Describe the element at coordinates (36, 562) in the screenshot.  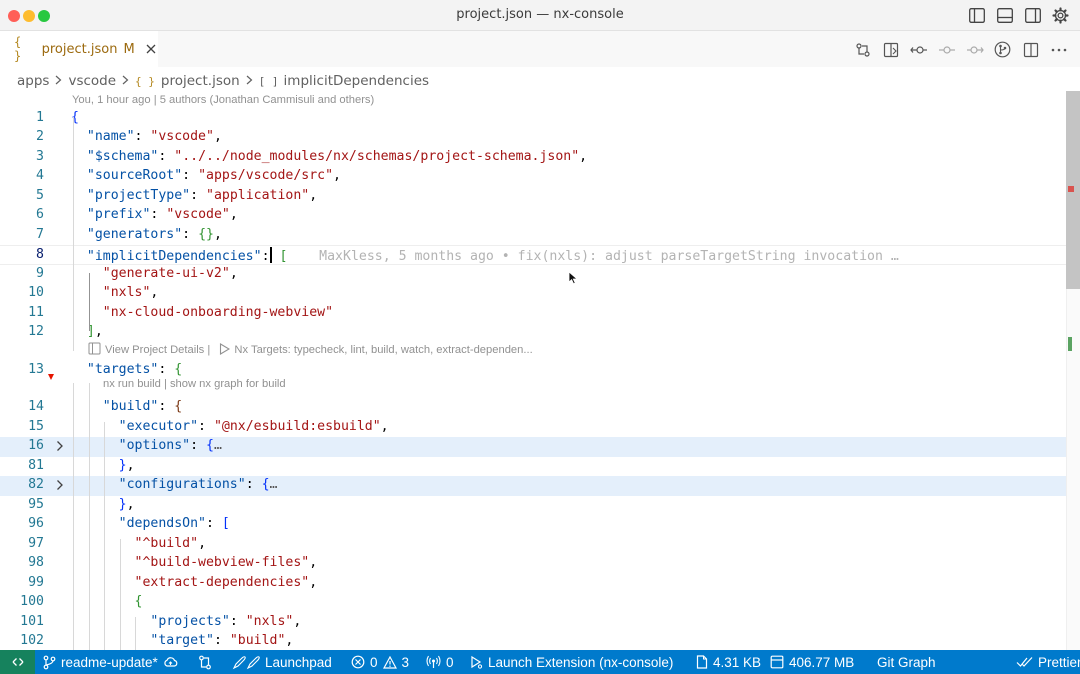
I see `line-number: 98` at that location.